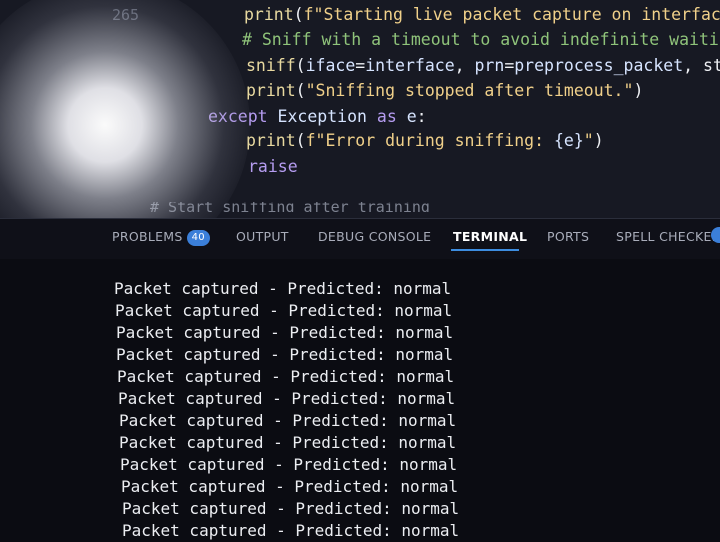 This screenshot has width=720, height=542. I want to click on code-token: iface, so click(330, 65).